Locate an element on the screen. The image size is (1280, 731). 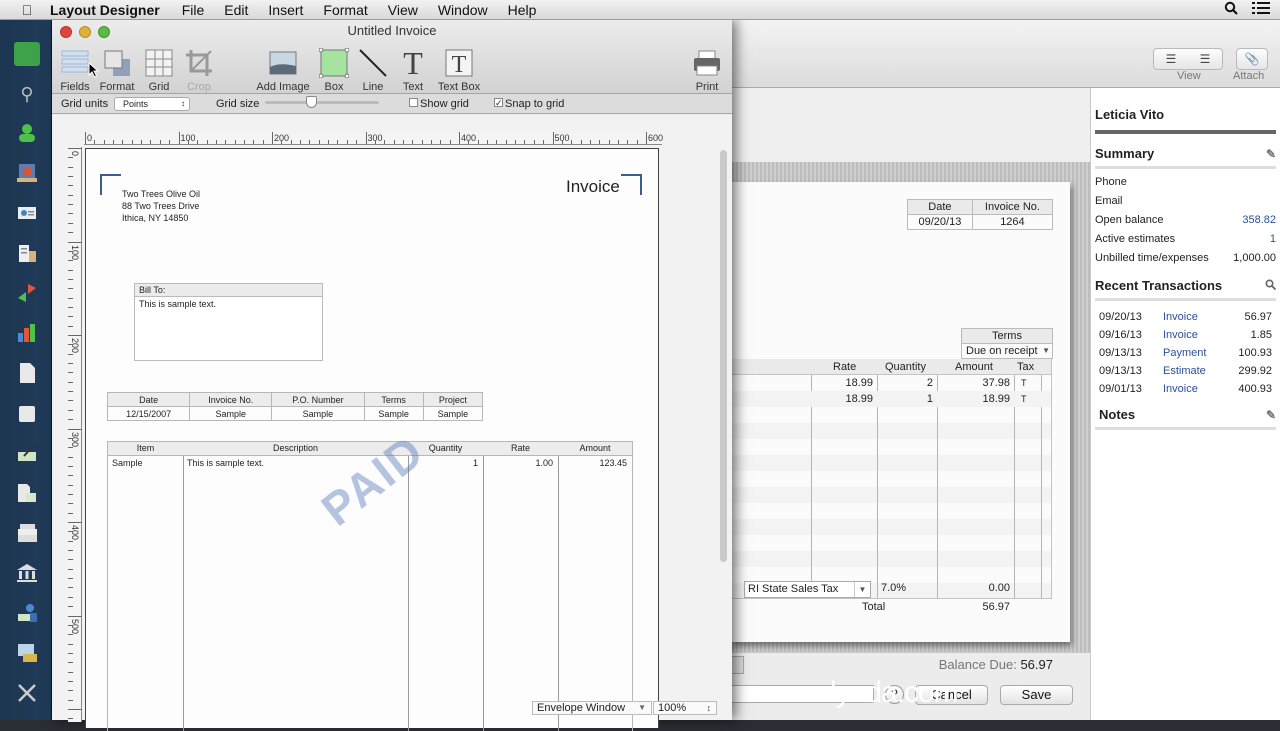
grid-units-select: Points ↕ is located at coordinates (152, 104).